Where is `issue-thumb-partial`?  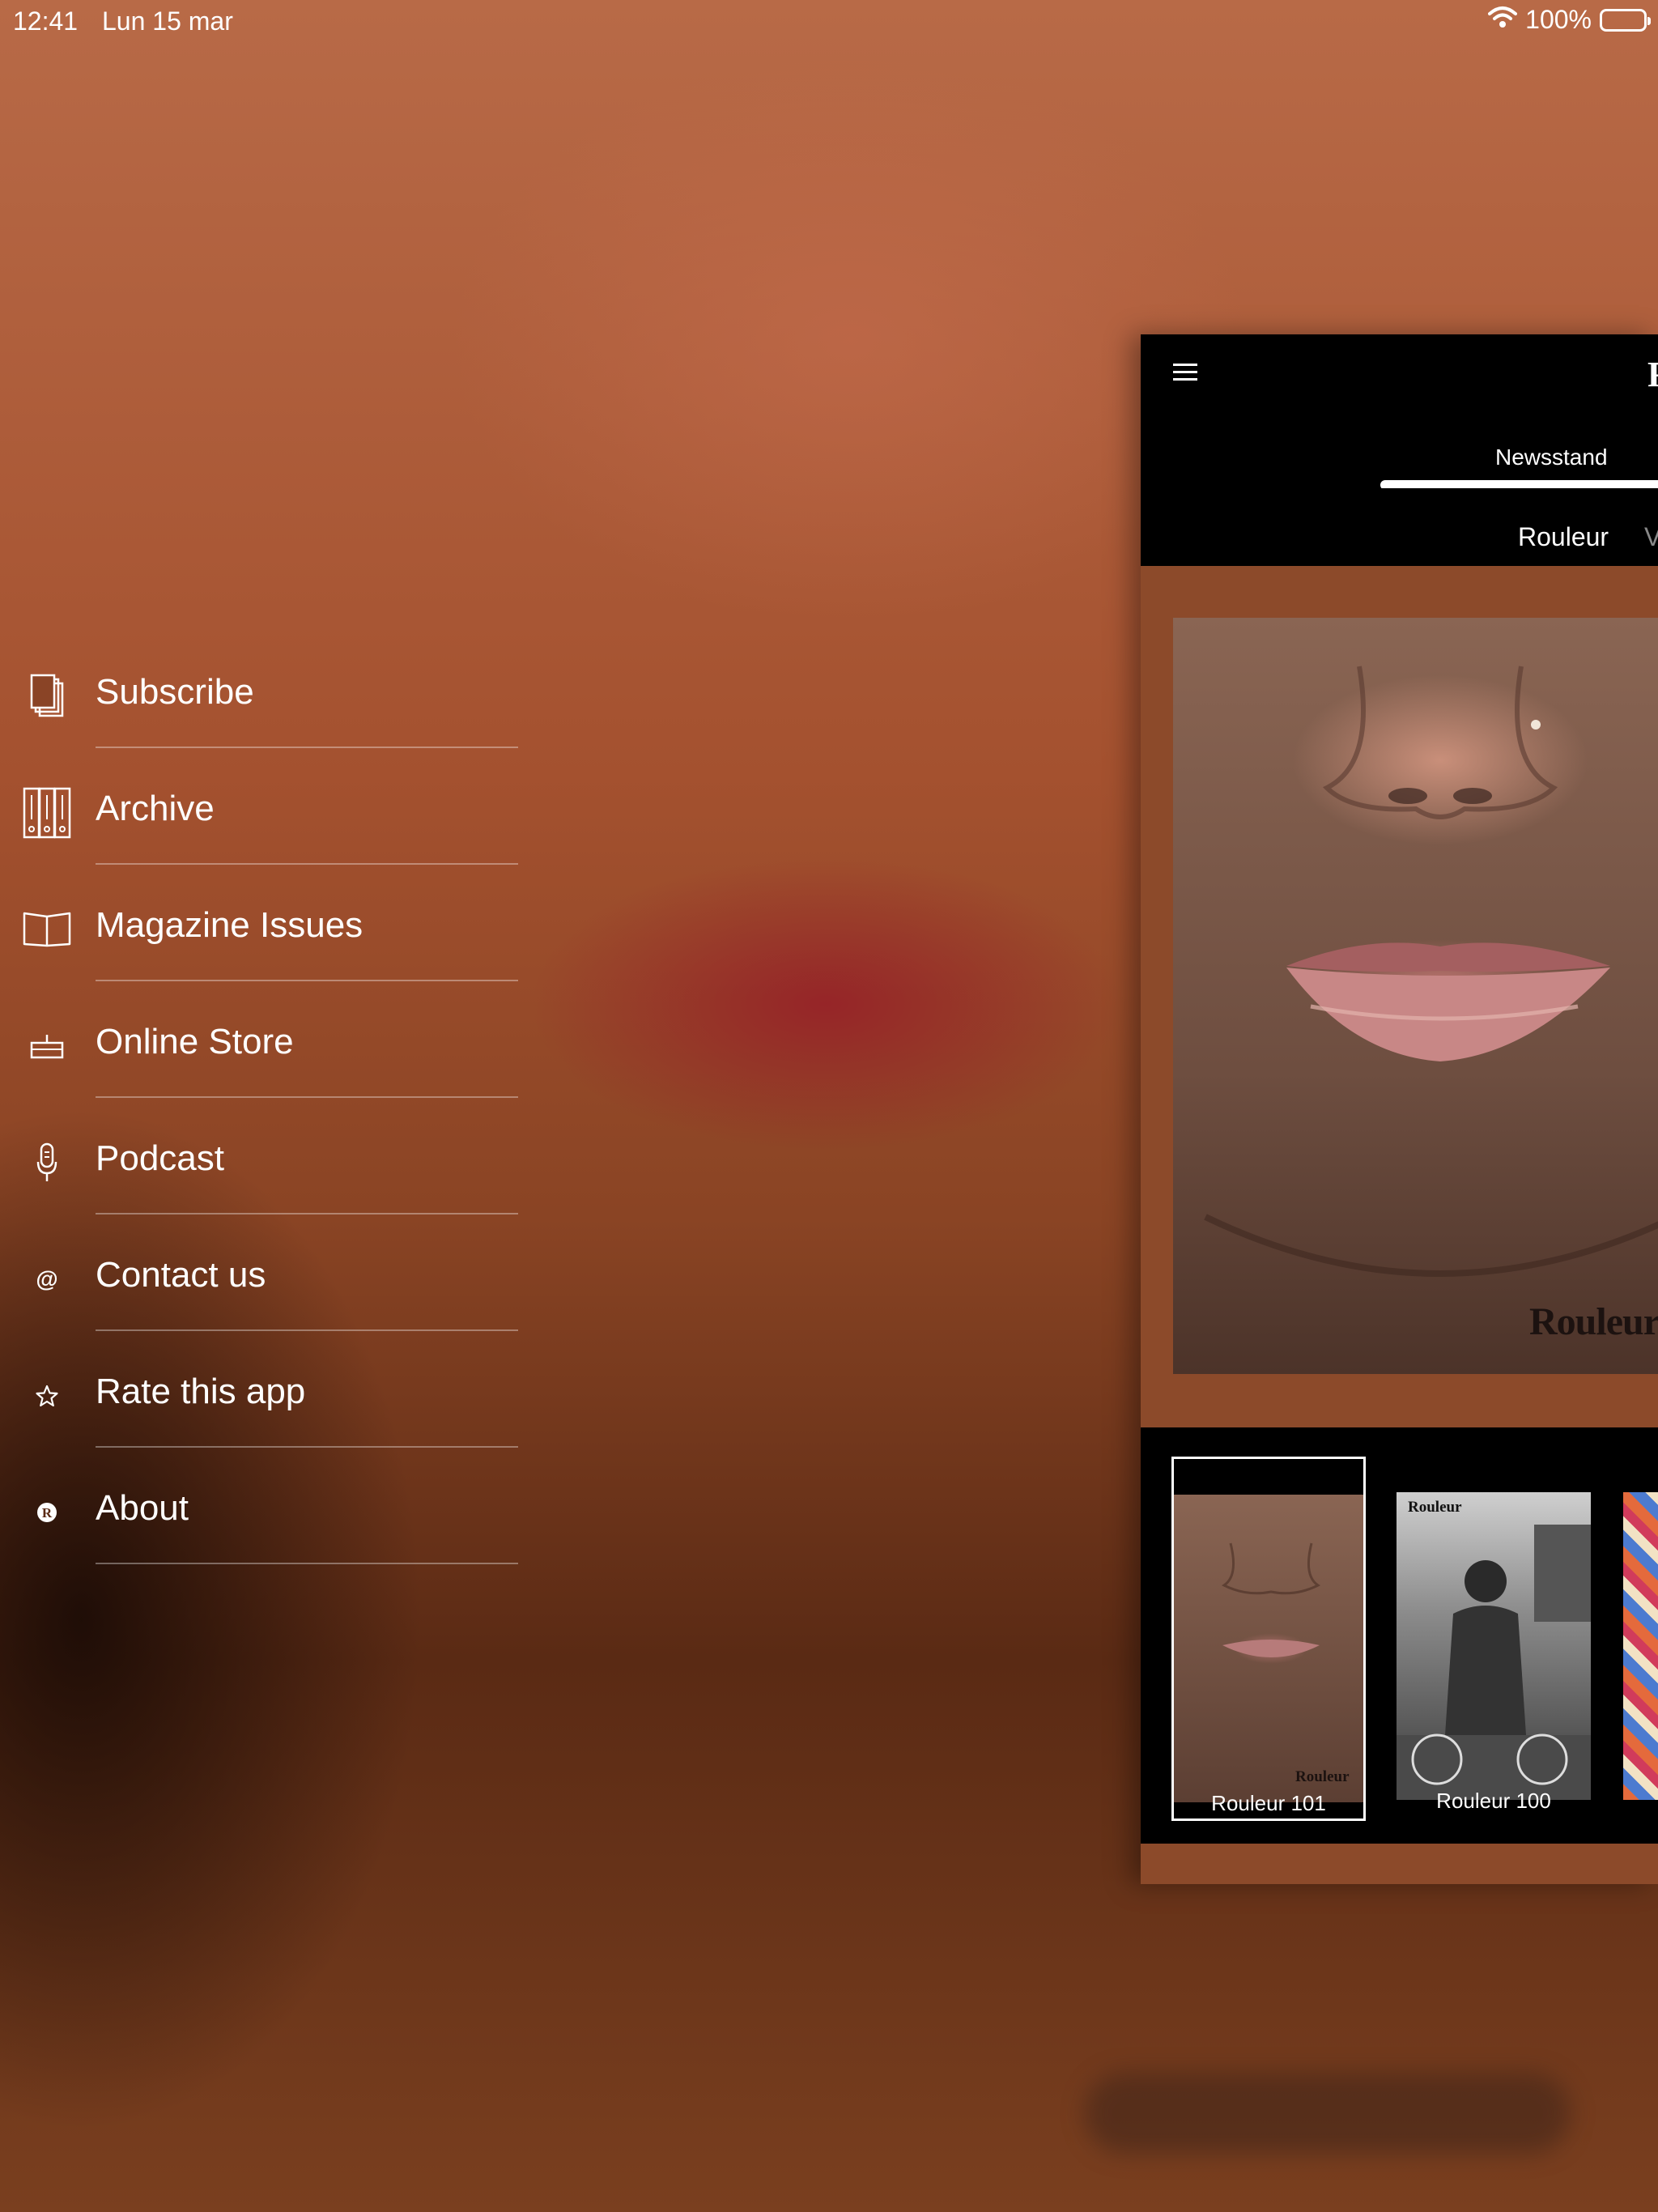
issue-thumb-partial is located at coordinates (1640, 1639).